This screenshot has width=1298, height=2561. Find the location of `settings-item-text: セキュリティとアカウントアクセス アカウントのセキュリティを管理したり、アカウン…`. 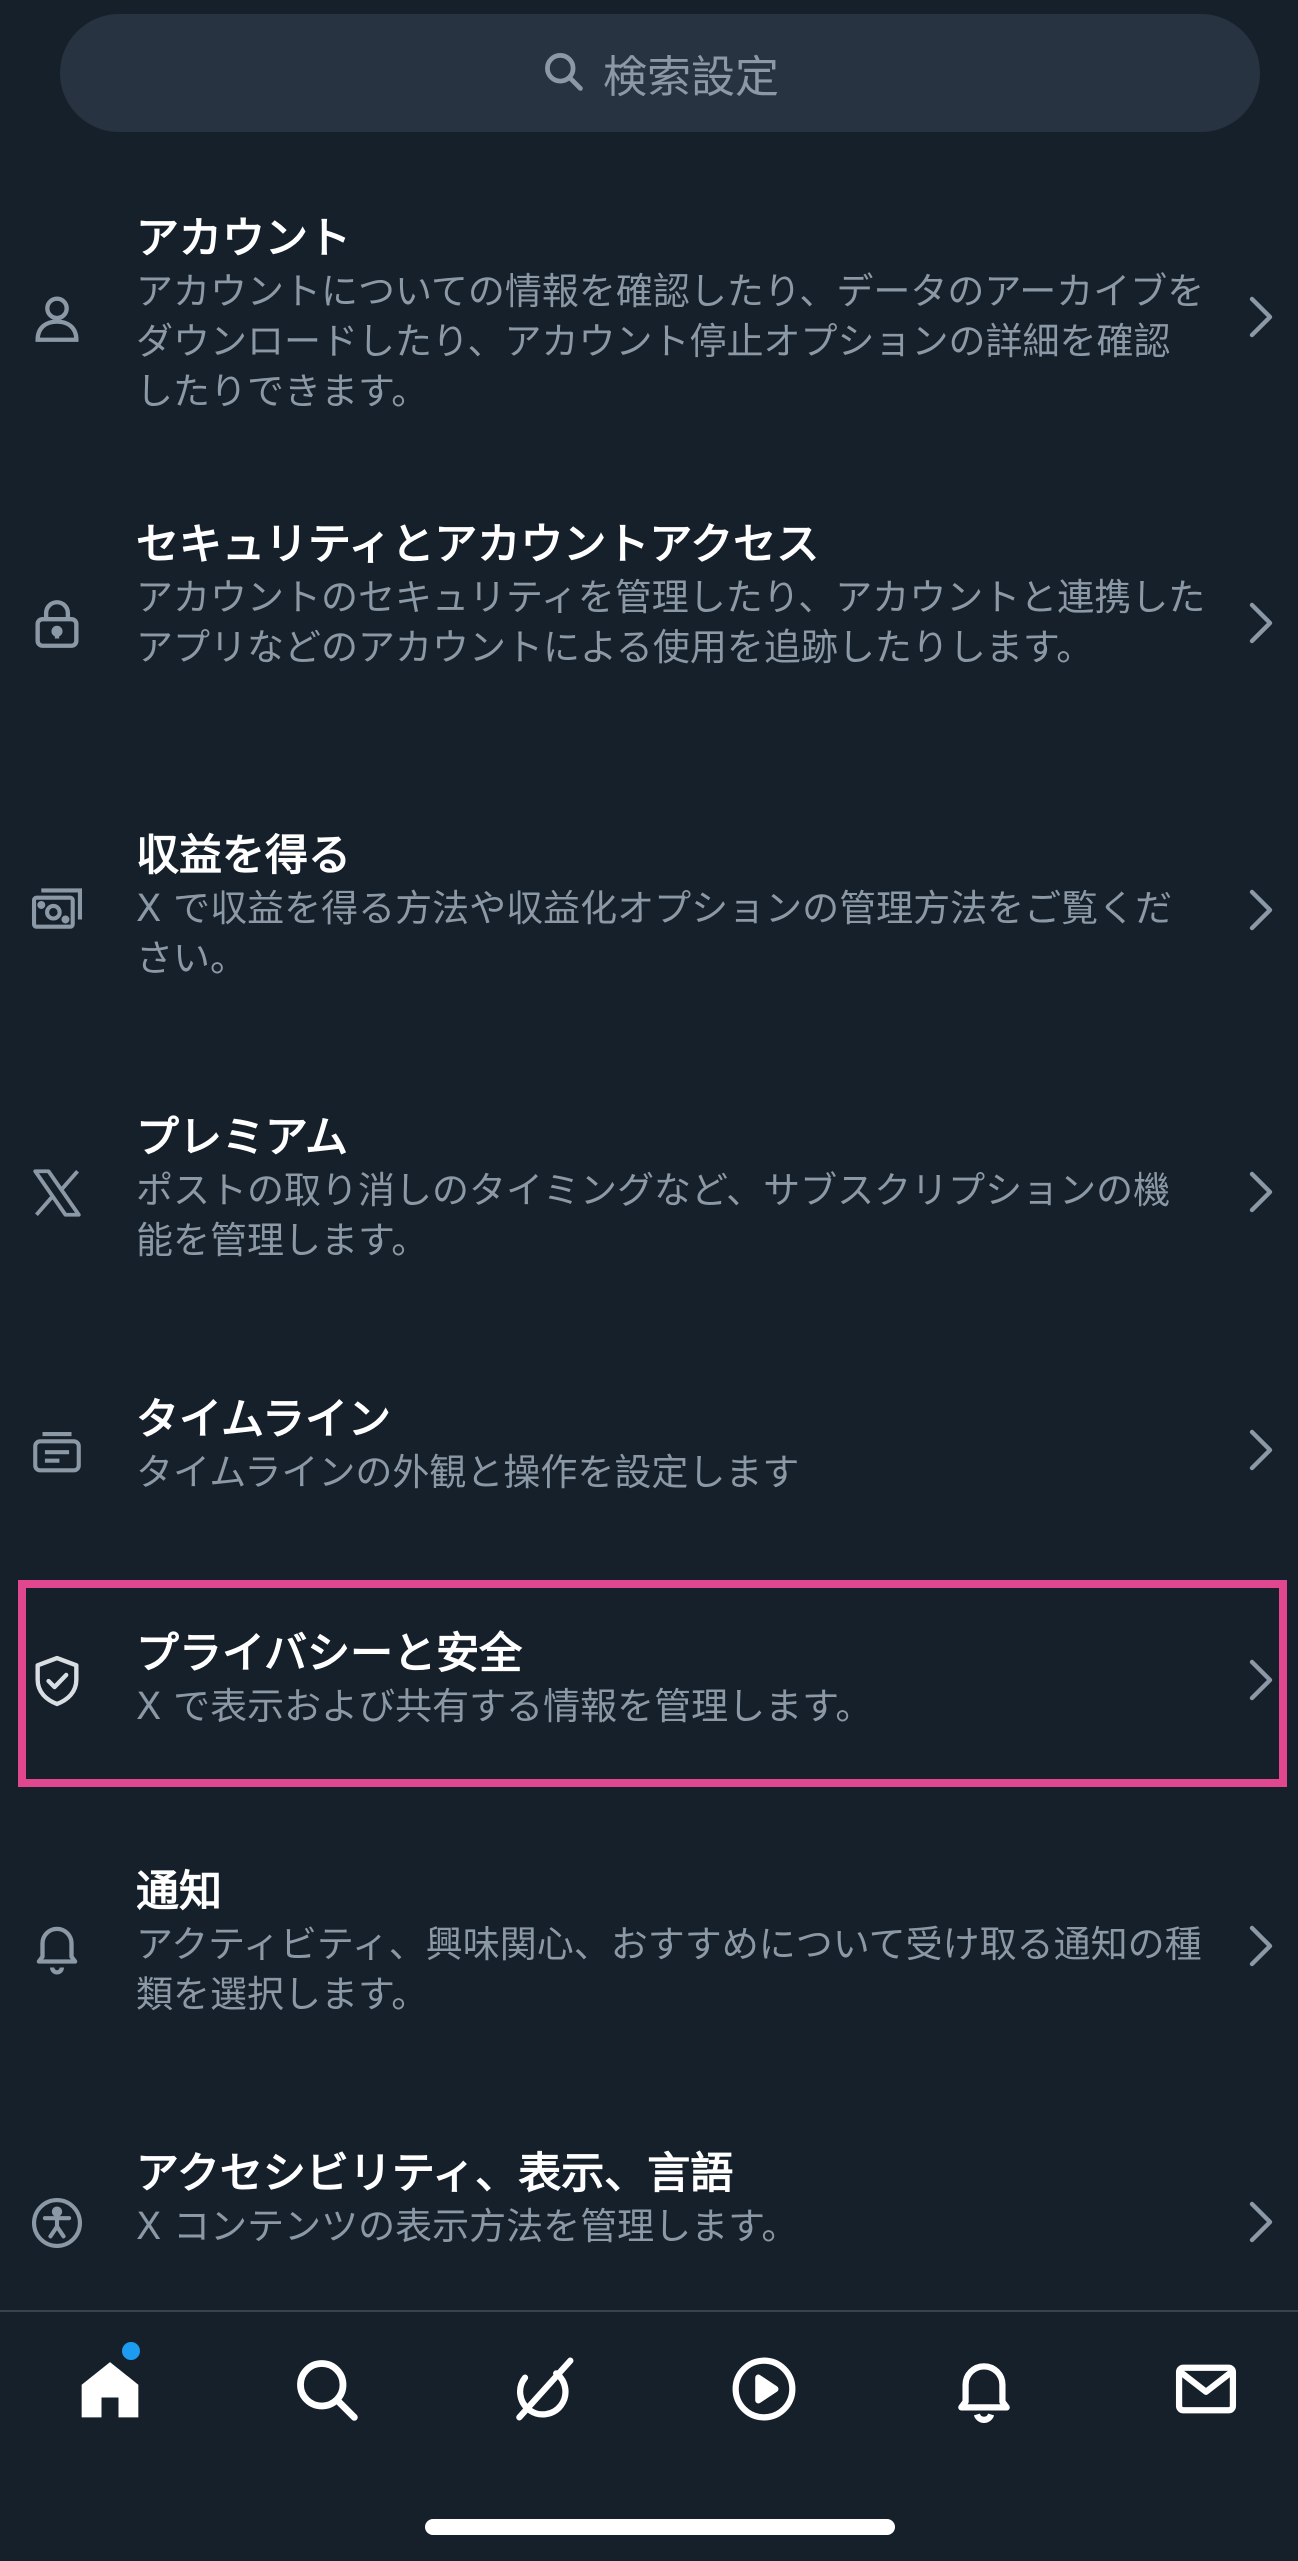

settings-item-text: セキュリティとアカウントアクセス アカウントのセキュリティを管理したり、アカウン… is located at coordinates (671, 595).